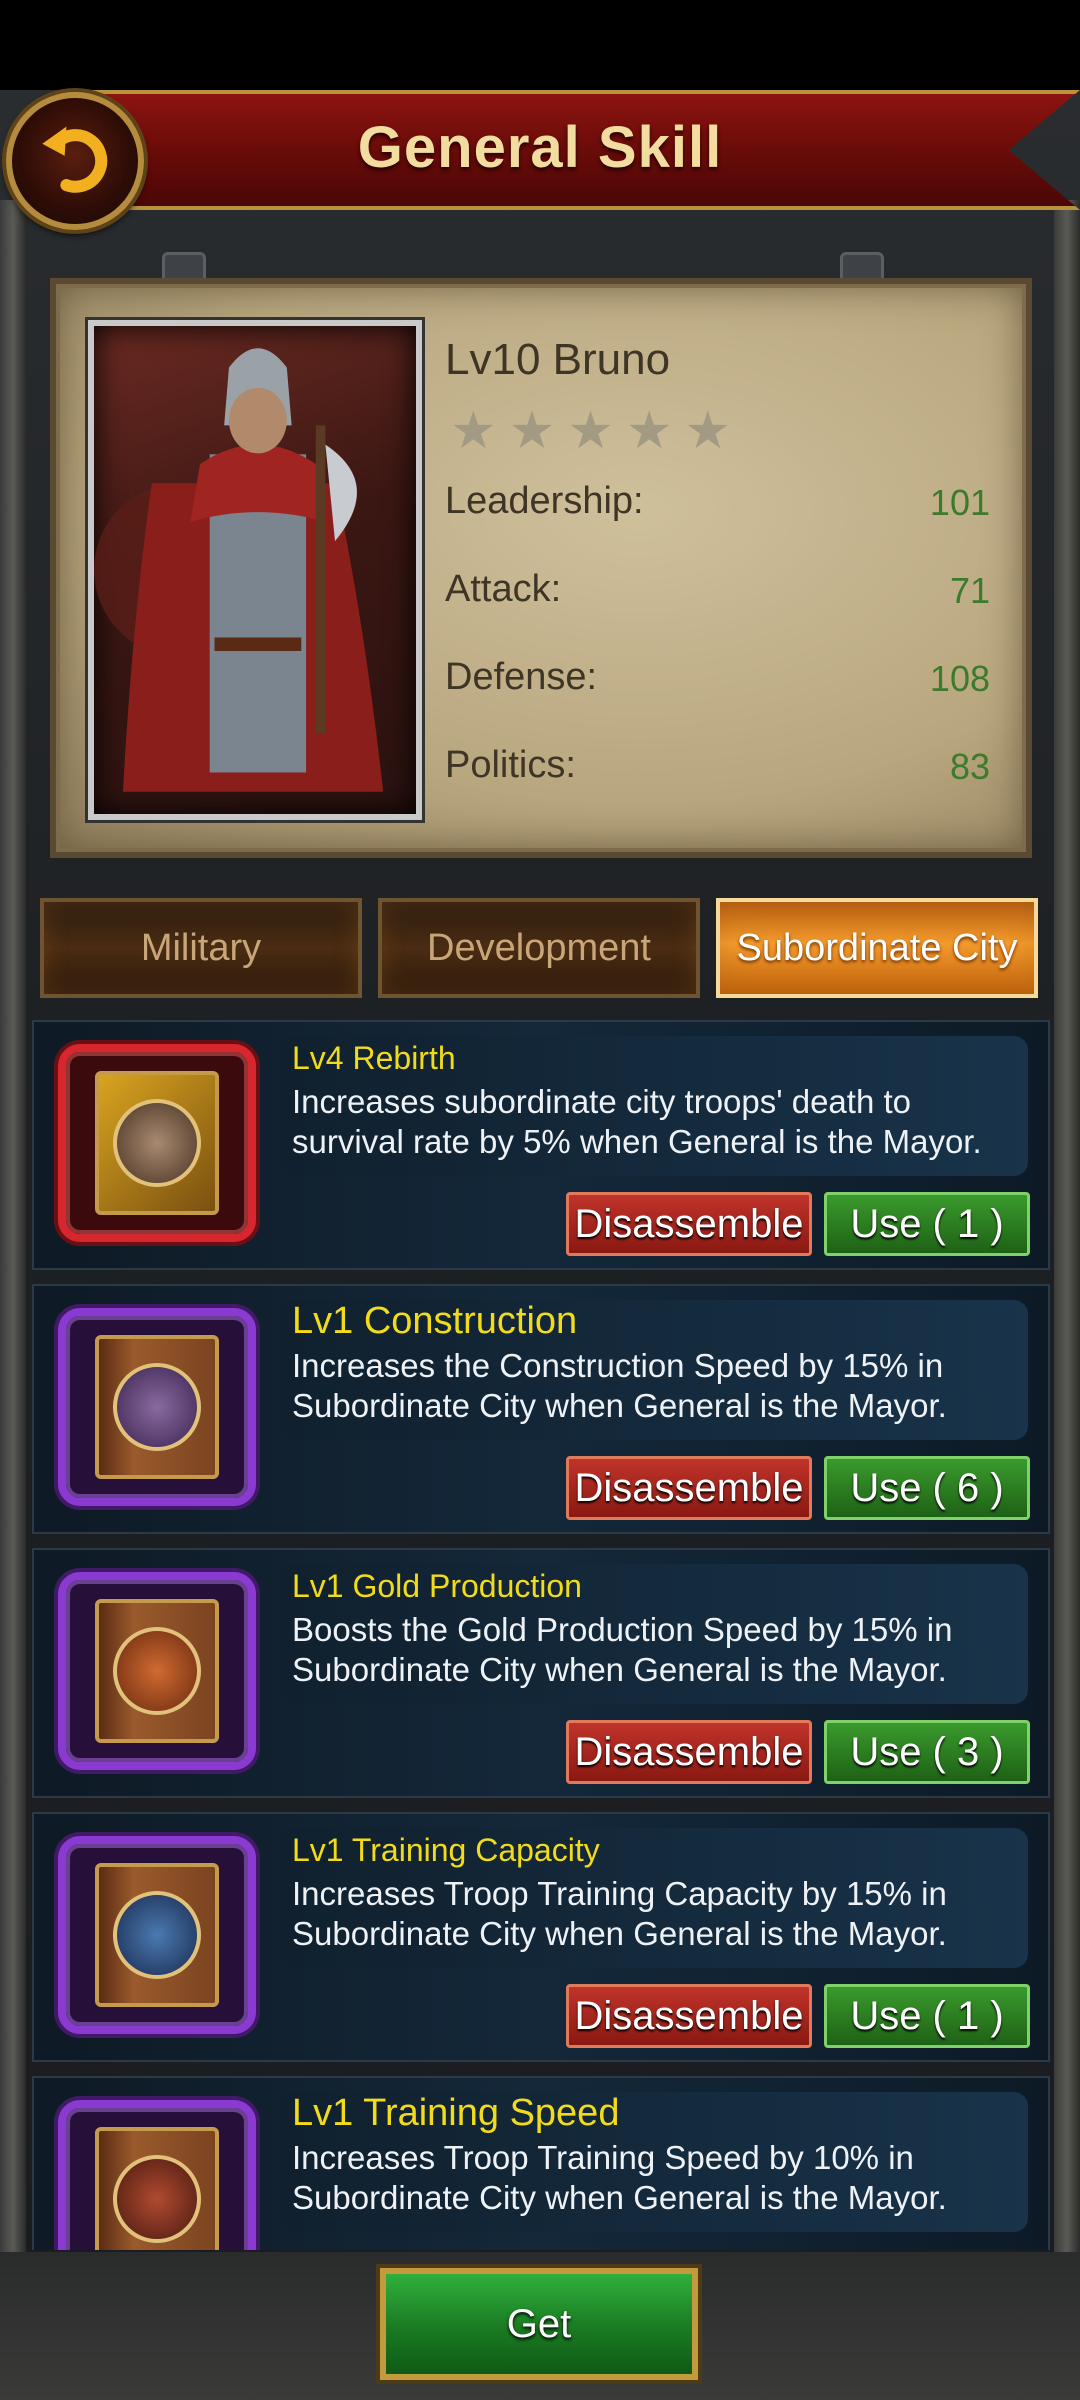  I want to click on skill-name: Lv4 Rebirth, so click(374, 1058).